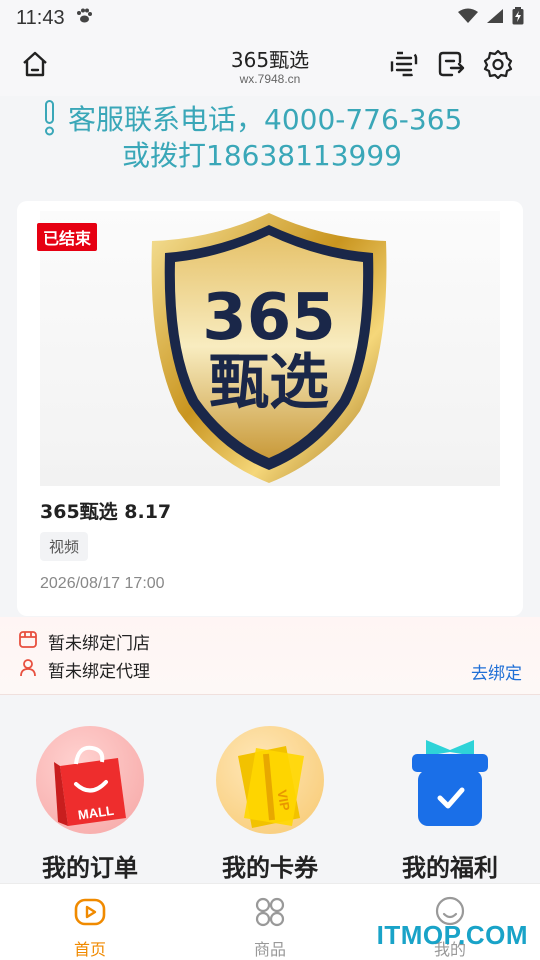 The image size is (540, 960). Describe the element at coordinates (28, 641) in the screenshot. I see `store-icon` at that location.